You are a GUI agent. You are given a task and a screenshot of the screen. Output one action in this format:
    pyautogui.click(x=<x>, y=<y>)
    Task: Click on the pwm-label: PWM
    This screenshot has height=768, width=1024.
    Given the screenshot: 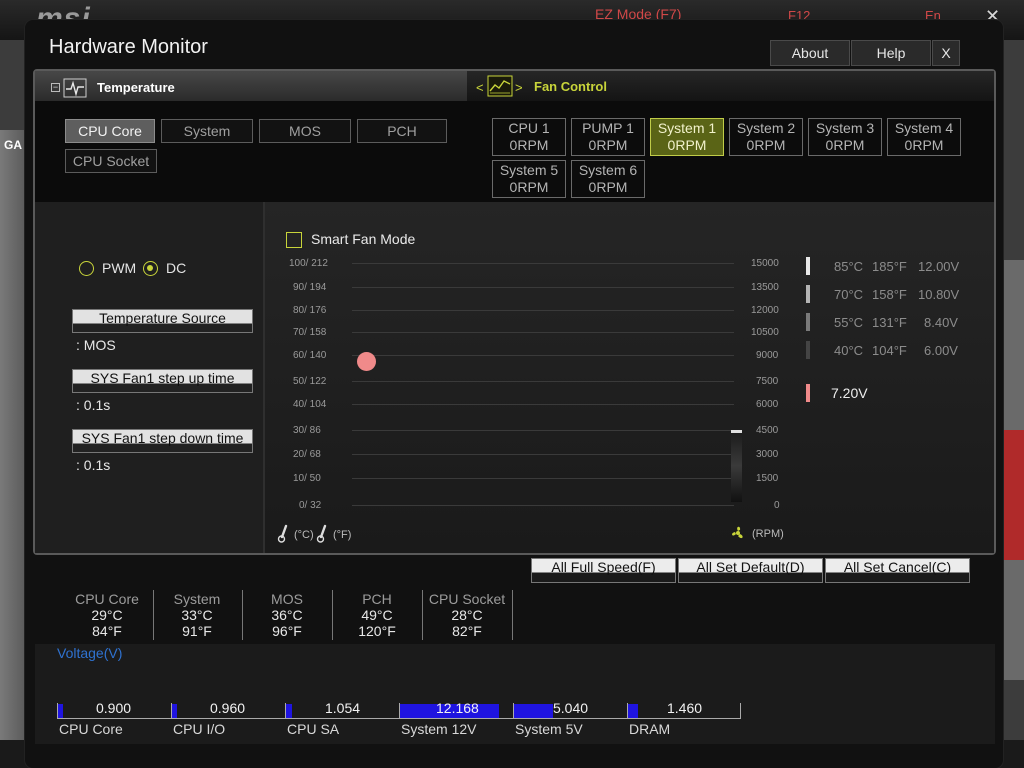 What is the action you would take?
    pyautogui.click(x=119, y=268)
    